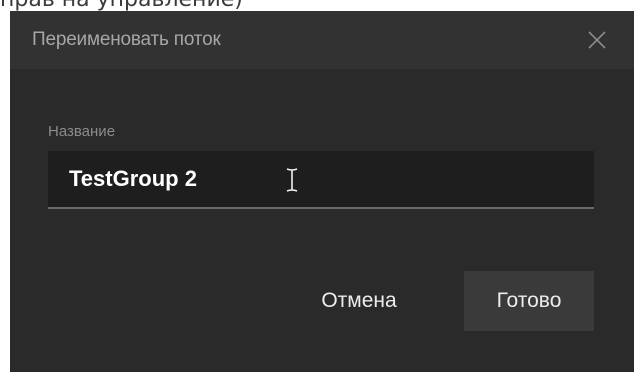  What do you see at coordinates (359, 301) in the screenshot?
I see `cancel-button: Отмена` at bounding box center [359, 301].